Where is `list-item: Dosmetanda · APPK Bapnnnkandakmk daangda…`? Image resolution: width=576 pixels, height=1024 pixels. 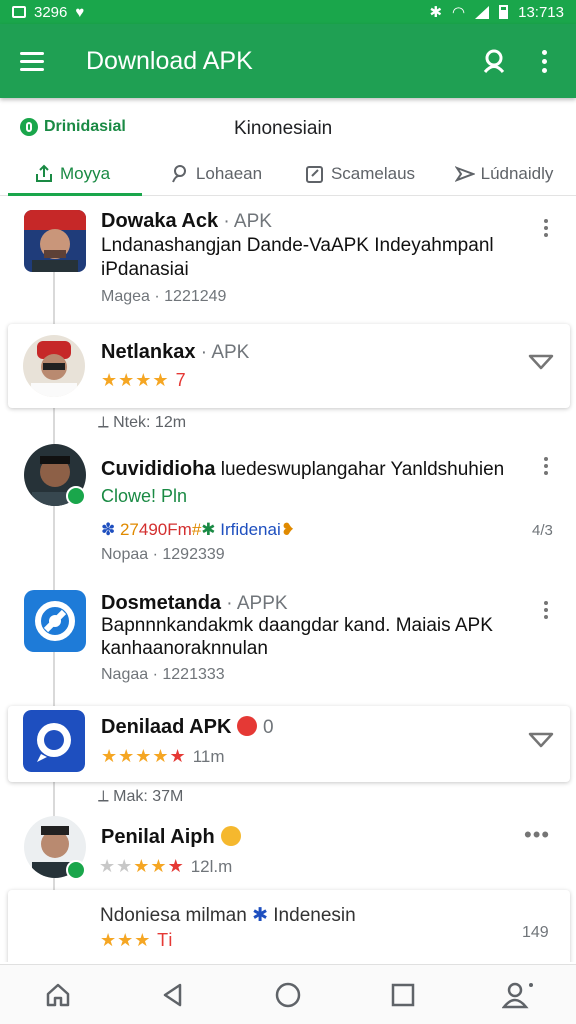 list-item: Dosmetanda · APPK Bapnnnkandakmk daangda… is located at coordinates (288, 644).